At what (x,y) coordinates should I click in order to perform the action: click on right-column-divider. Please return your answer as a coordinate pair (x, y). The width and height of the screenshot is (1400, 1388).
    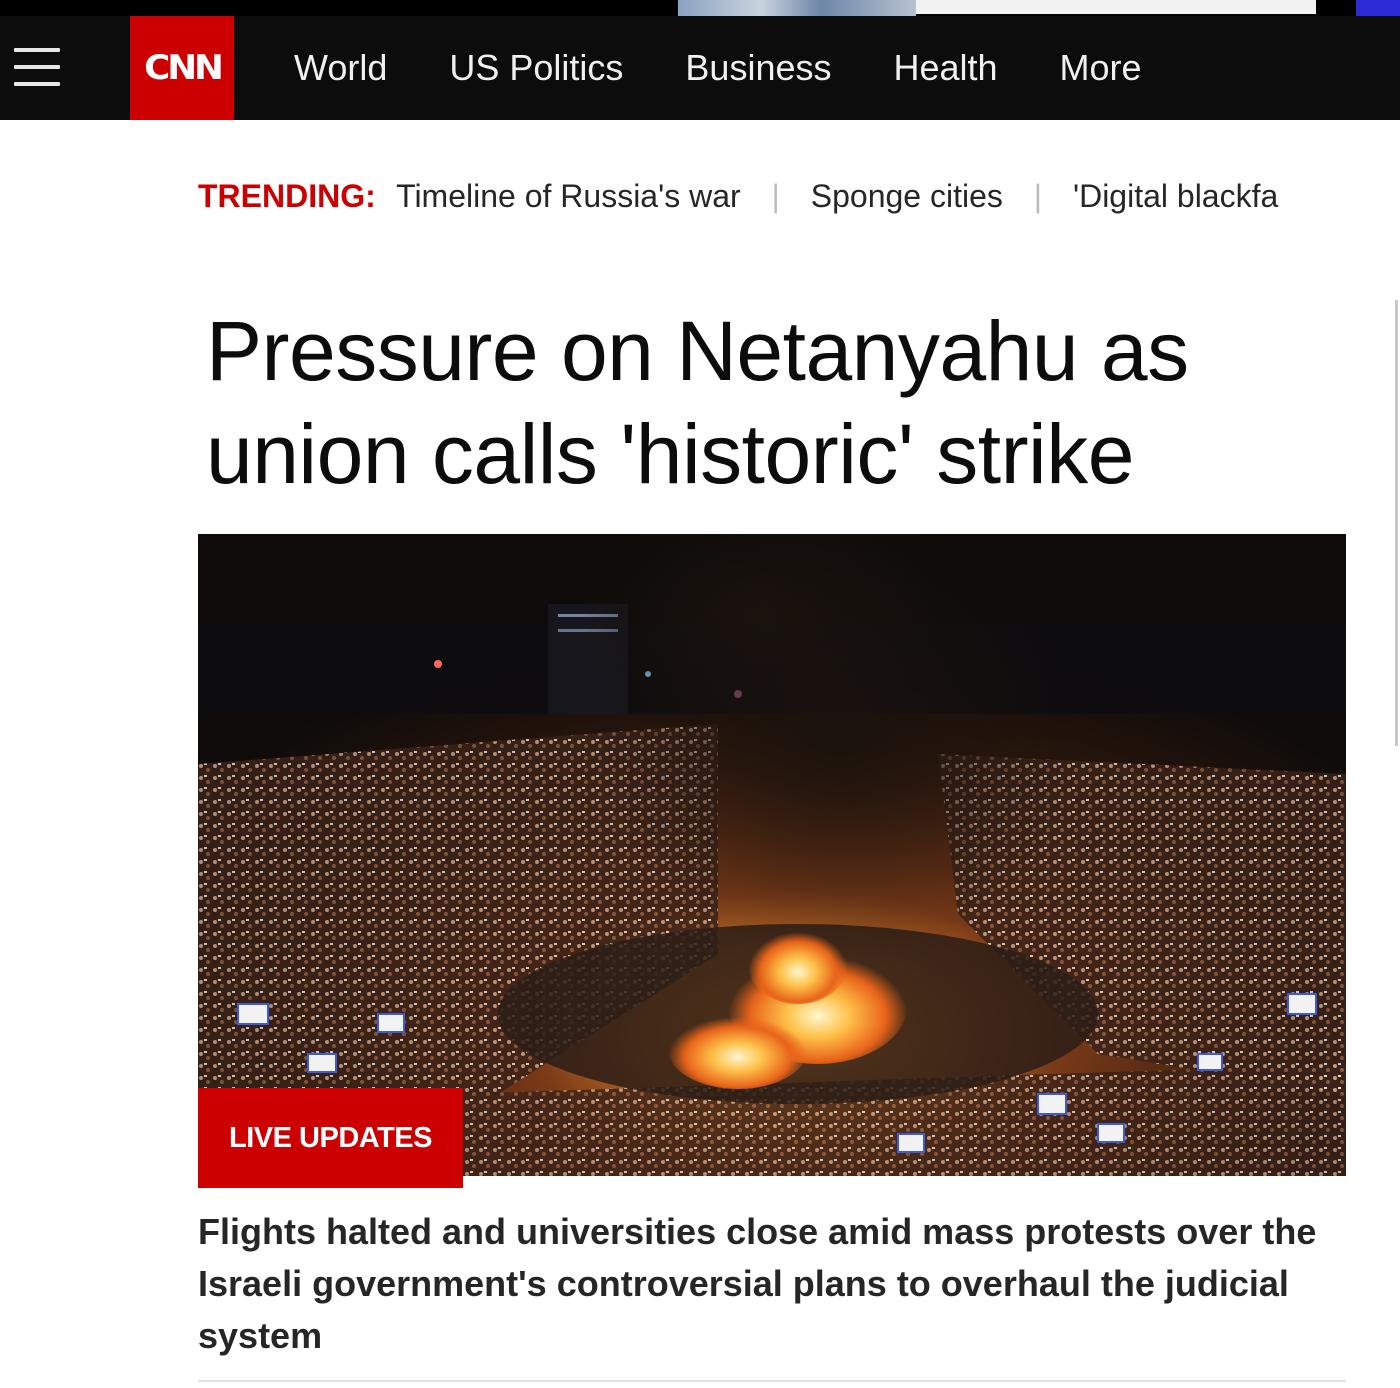
    Looking at the image, I should click on (1396, 523).